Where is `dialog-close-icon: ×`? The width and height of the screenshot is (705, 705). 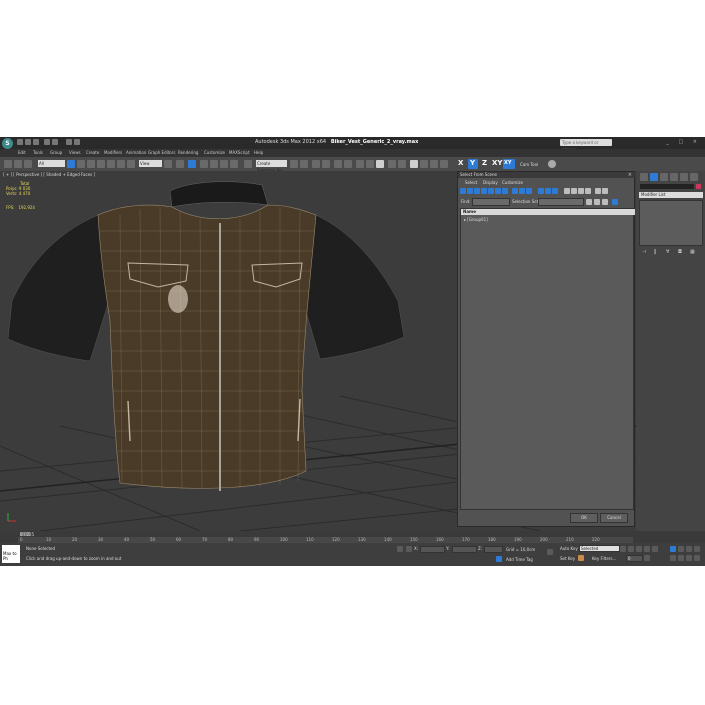 dialog-close-icon: × is located at coordinates (630, 175).